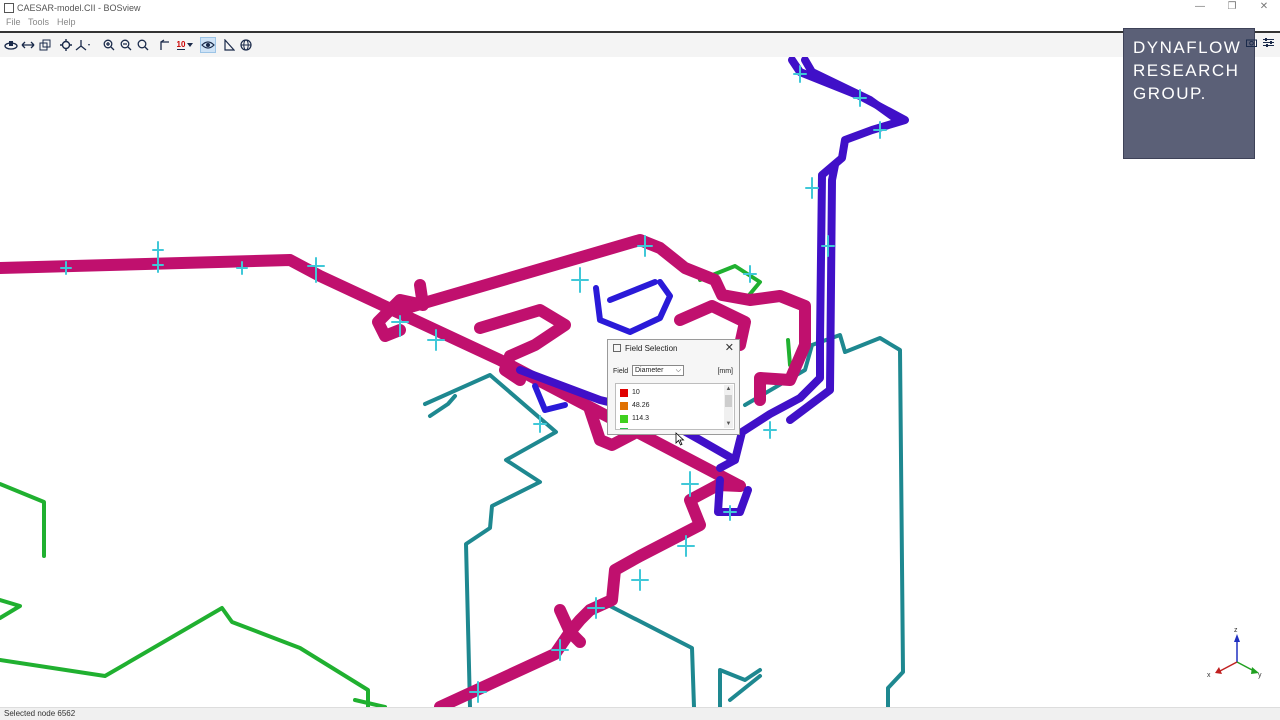 Image resolution: width=1280 pixels, height=720 pixels. I want to click on menu-file: File, so click(13, 22).